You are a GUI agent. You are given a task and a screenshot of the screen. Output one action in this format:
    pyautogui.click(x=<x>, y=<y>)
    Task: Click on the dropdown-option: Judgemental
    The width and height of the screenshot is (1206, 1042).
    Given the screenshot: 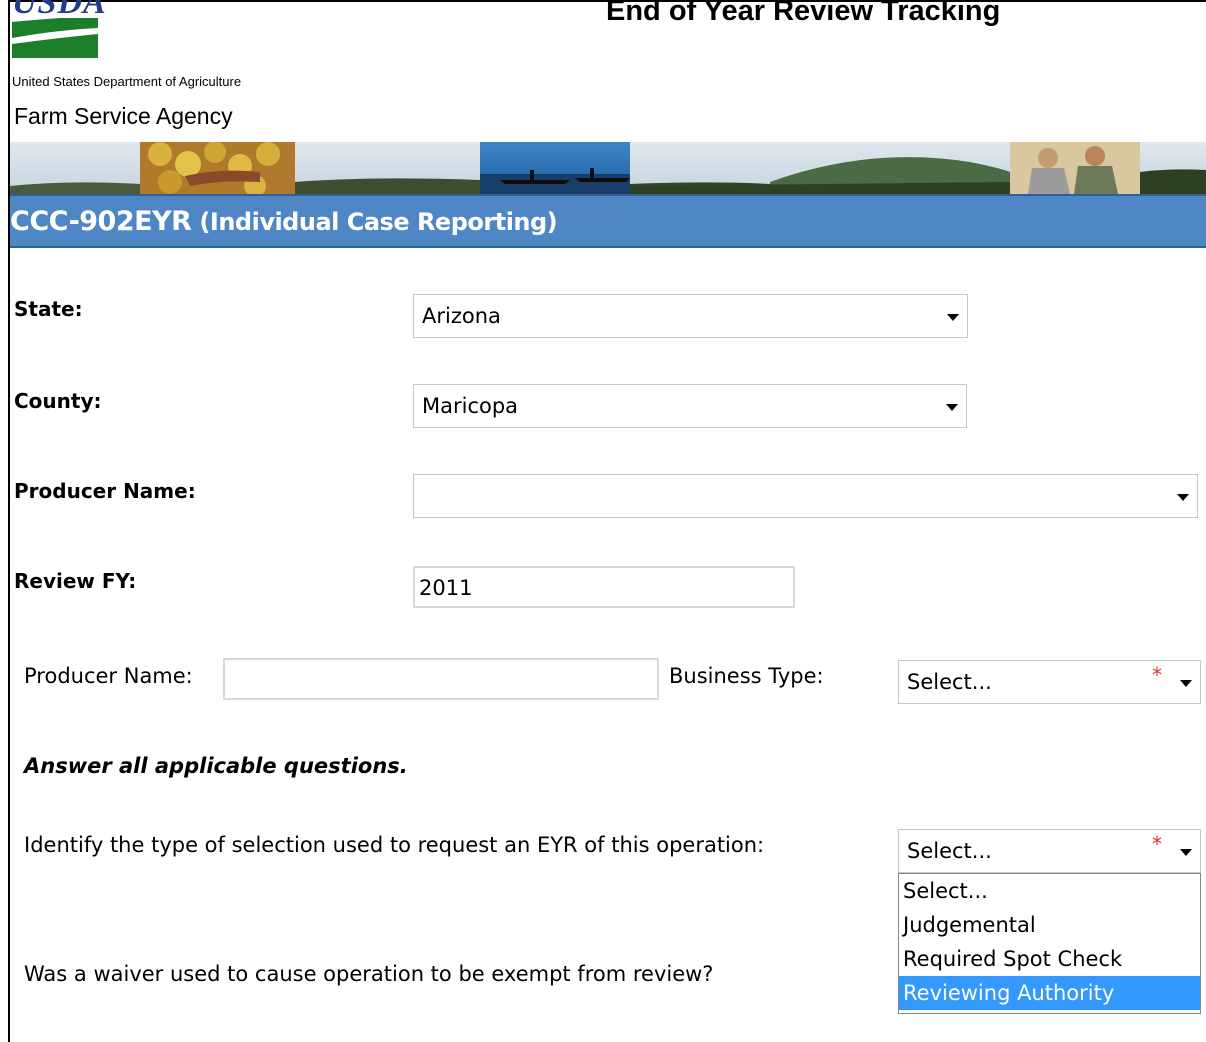 What is the action you would take?
    pyautogui.click(x=1049, y=925)
    